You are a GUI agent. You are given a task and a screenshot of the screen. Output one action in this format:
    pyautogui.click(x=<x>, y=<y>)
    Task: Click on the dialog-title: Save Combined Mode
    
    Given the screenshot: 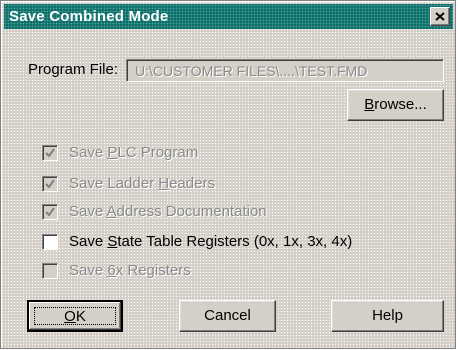 What is the action you would take?
    pyautogui.click(x=89, y=16)
    